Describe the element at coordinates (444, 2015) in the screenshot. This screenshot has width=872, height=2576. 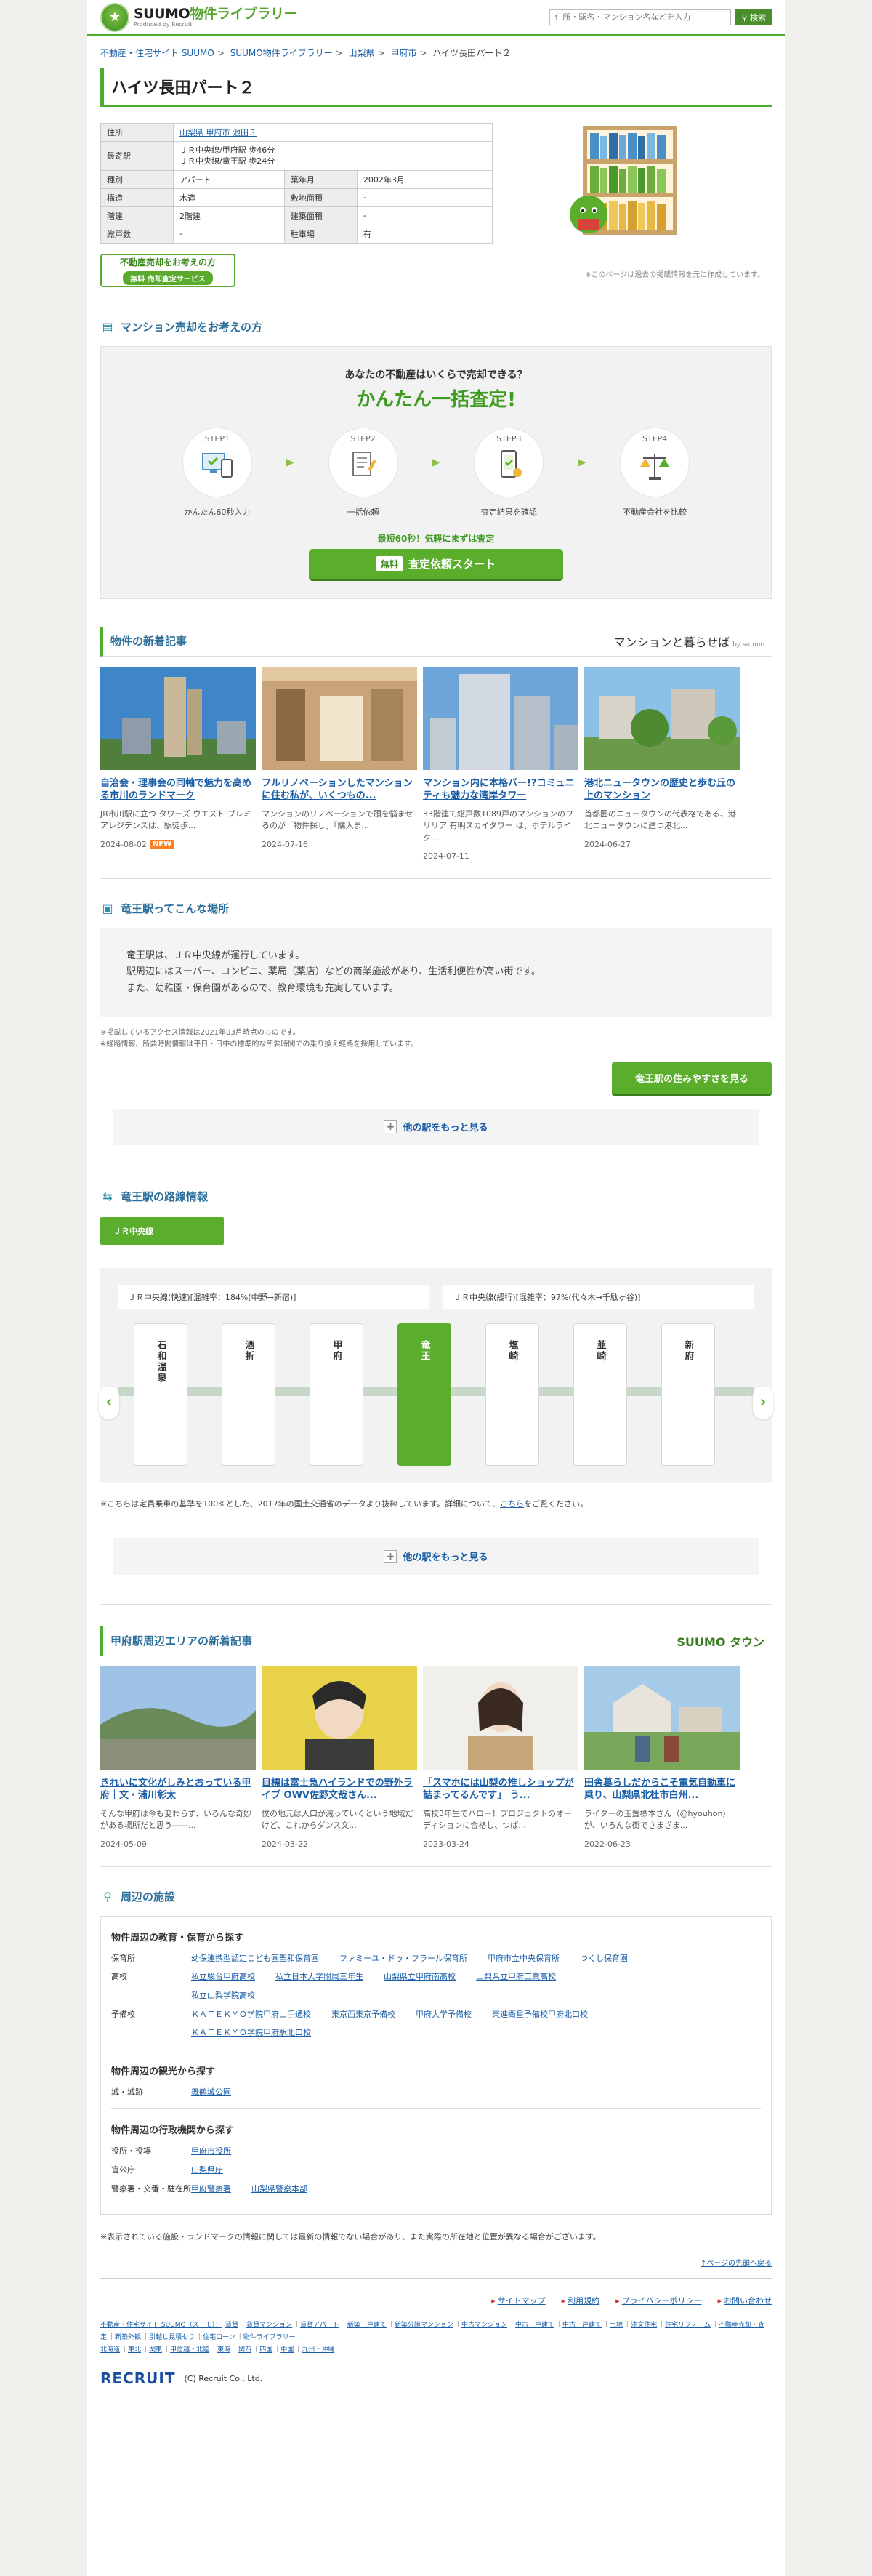
I see `facility-link: 甲府大学予備校` at that location.